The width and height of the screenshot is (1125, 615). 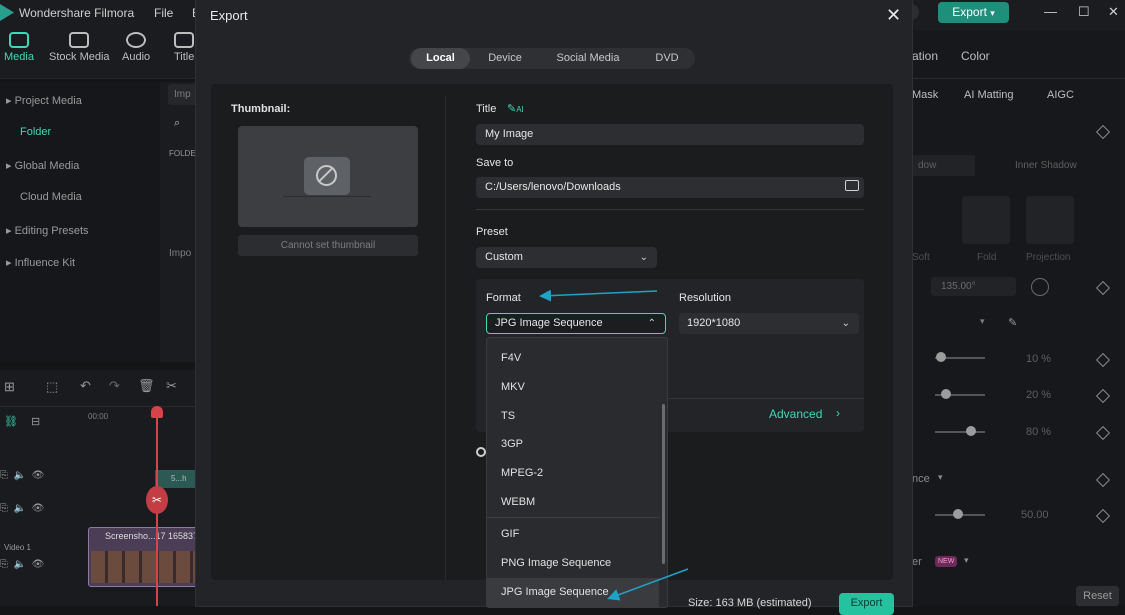 I want to click on annotation-arrows, so click(x=614, y=445).